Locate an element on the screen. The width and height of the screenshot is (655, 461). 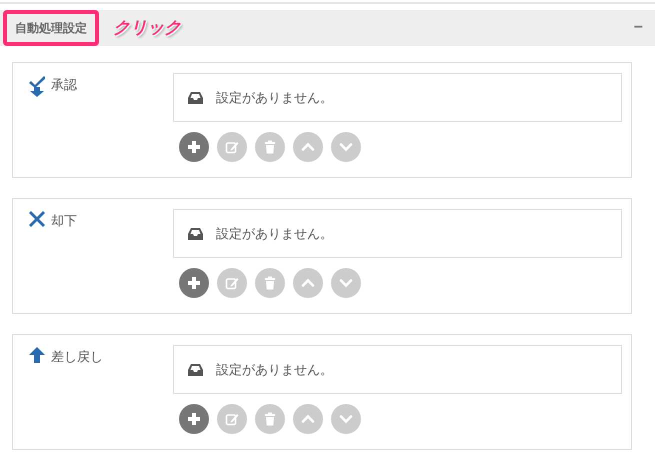
cross-icon is located at coordinates (37, 219).